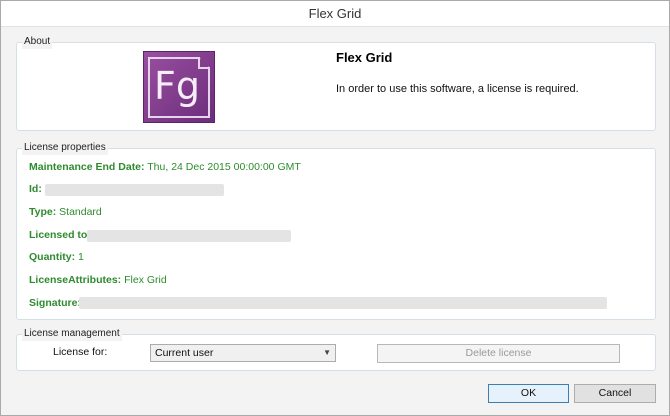 The image size is (670, 416). I want to click on id-label: Id:, so click(35, 189).